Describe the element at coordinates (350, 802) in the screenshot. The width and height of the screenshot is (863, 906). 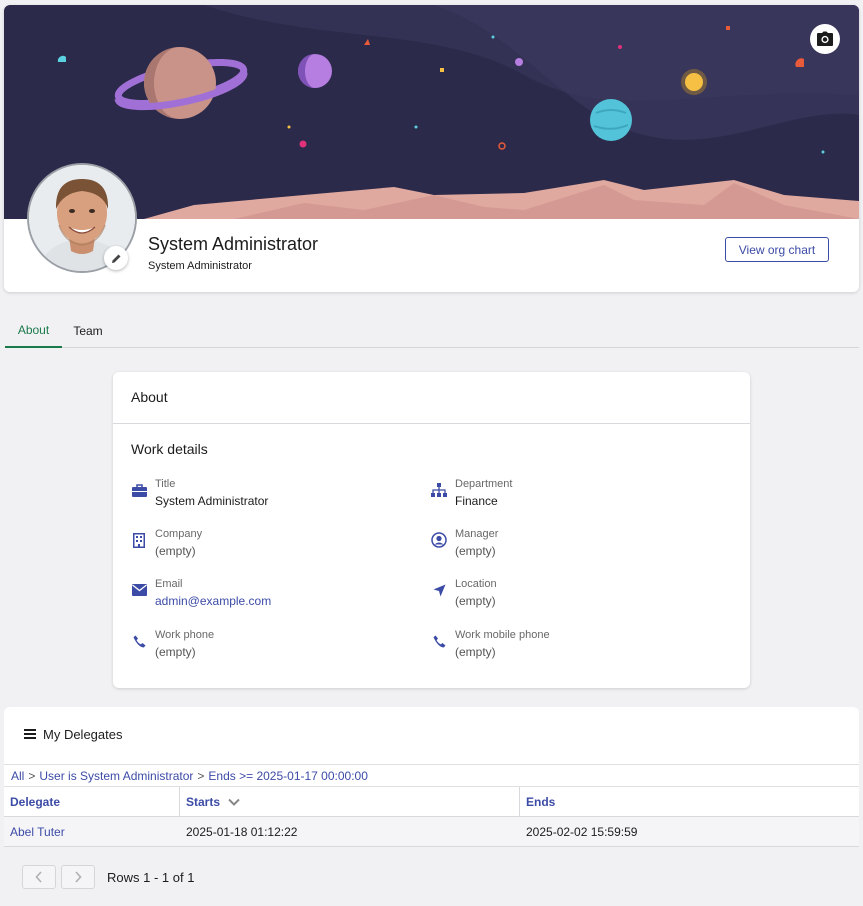
I see `column-header-starts: Starts` at that location.